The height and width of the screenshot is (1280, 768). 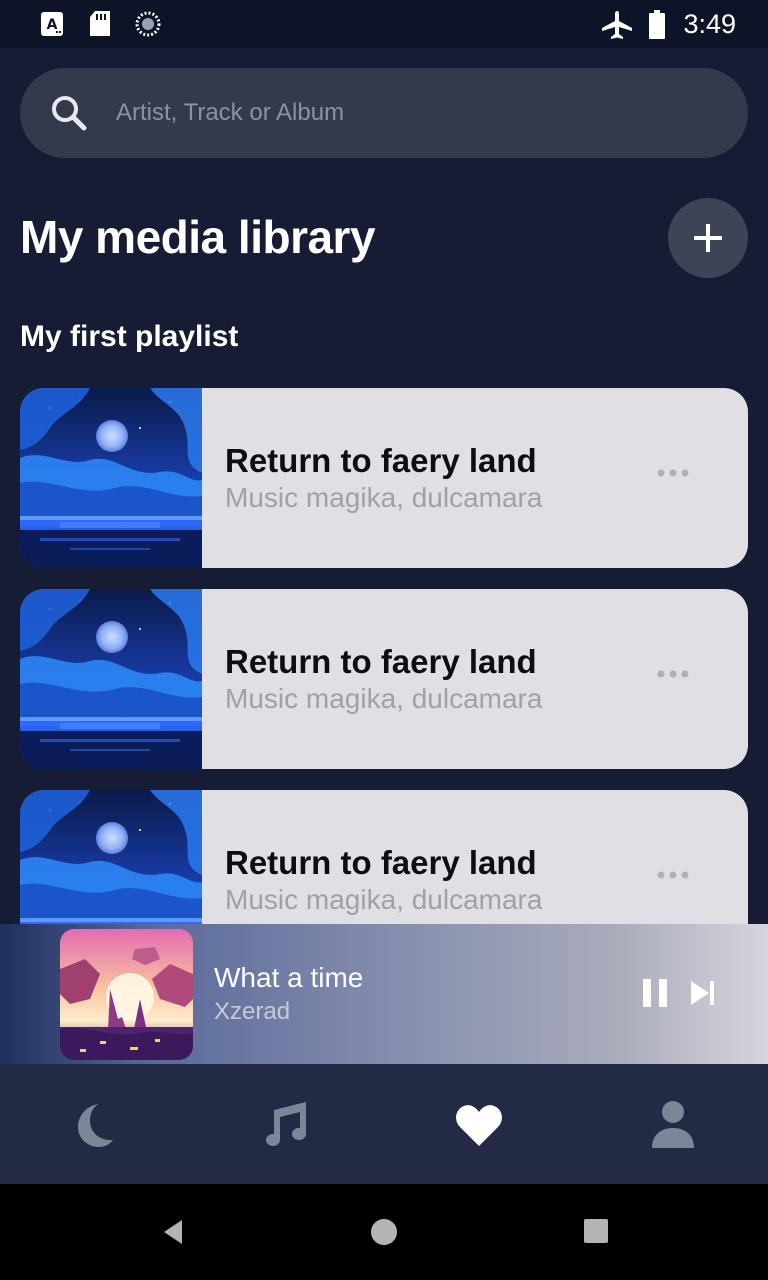 I want to click on svg-text: A, so click(x=52, y=25).